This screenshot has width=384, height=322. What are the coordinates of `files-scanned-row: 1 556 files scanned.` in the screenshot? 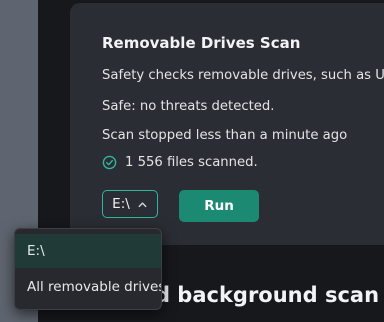 It's located at (180, 162).